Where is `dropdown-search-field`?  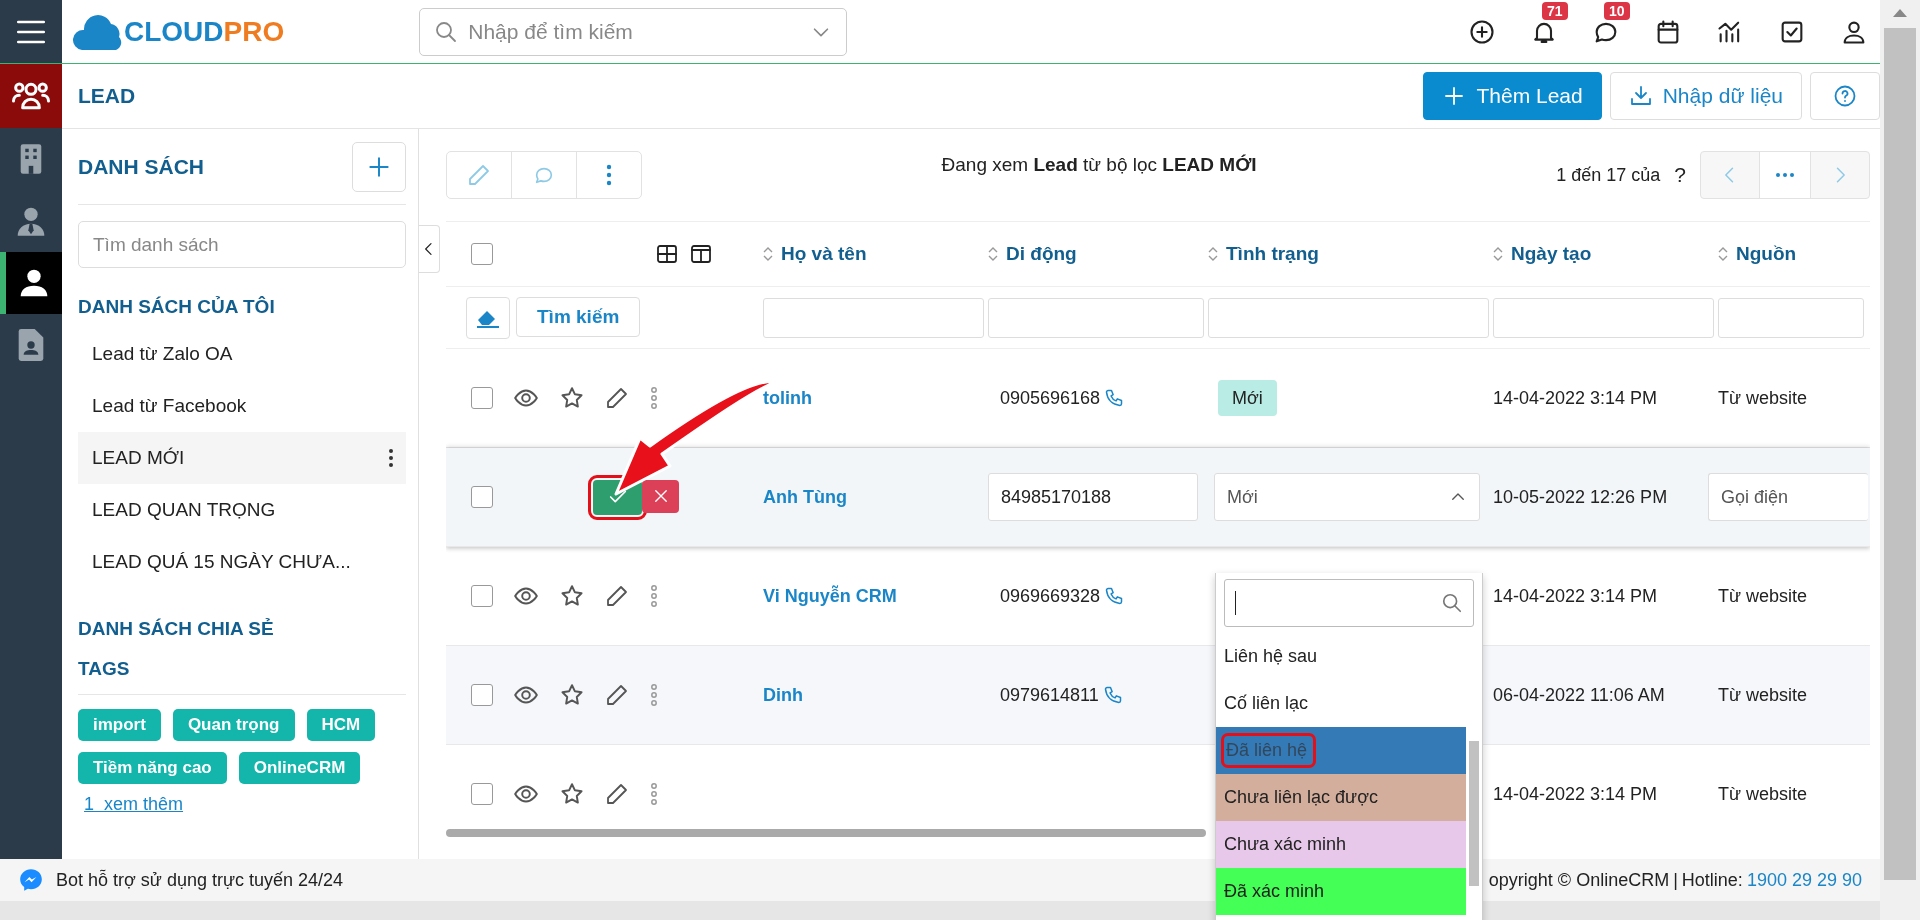 dropdown-search-field is located at coordinates (1349, 603).